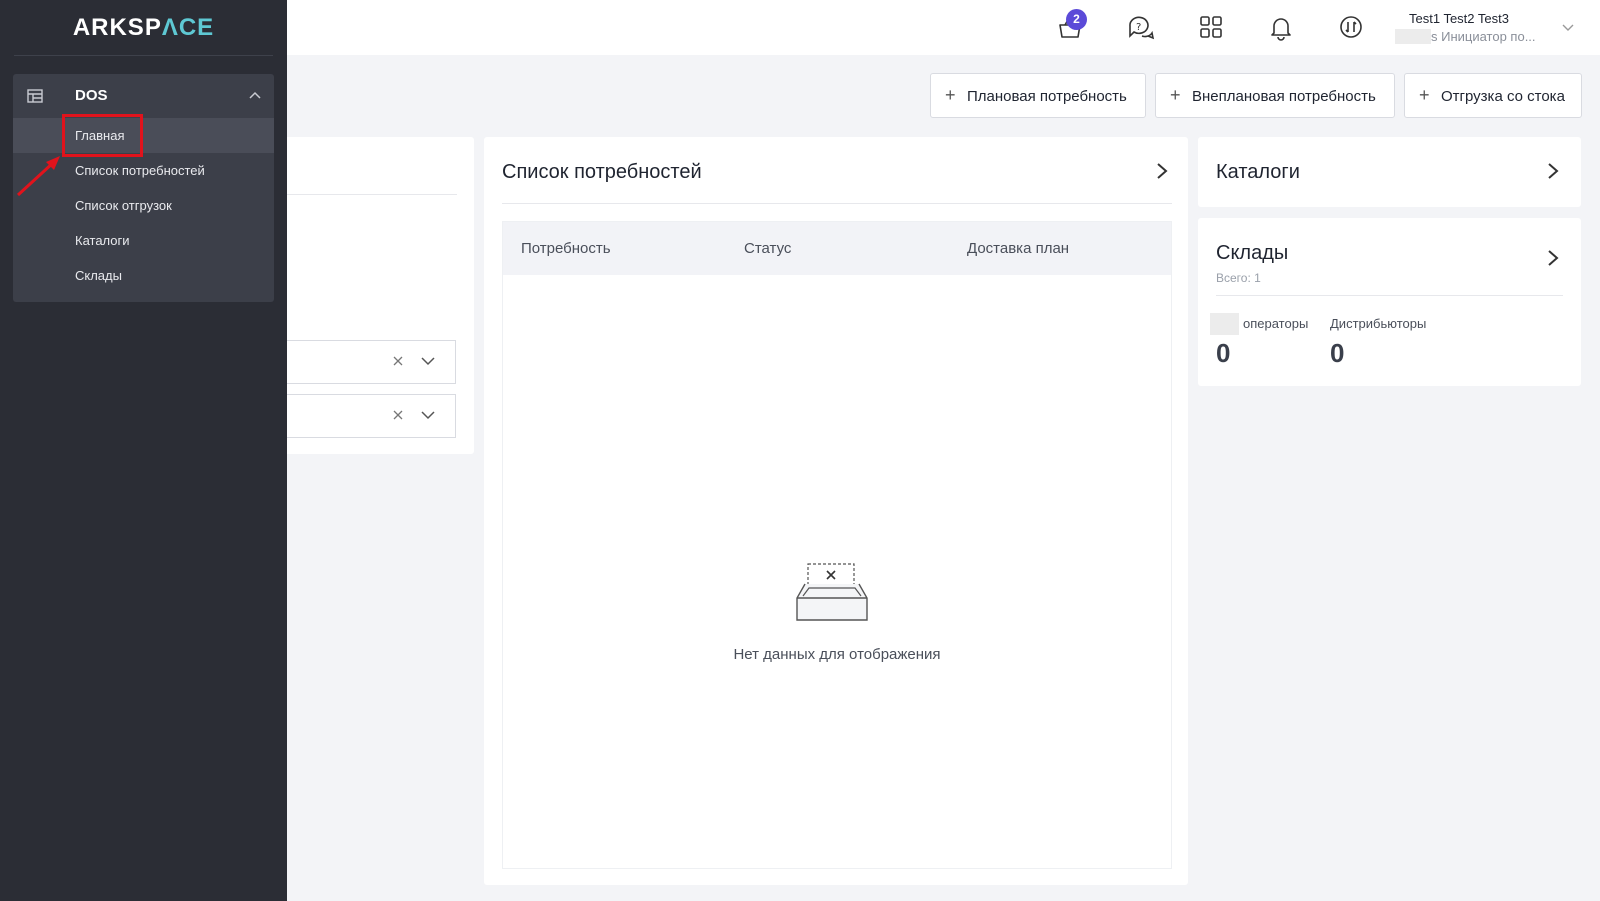  Describe the element at coordinates (1258, 172) in the screenshot. I see `catalogs-card-title: Каталоги` at that location.